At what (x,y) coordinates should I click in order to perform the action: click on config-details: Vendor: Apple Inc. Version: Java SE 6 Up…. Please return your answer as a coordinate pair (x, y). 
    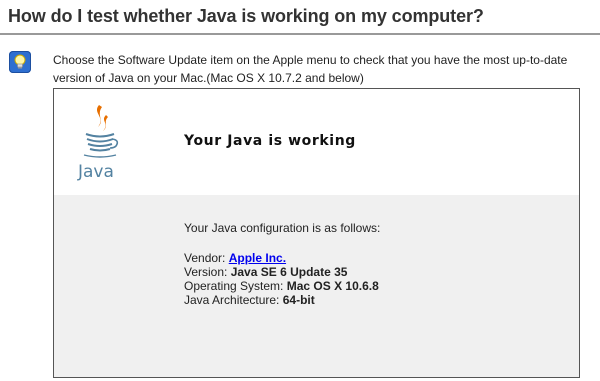
    Looking at the image, I should click on (281, 279).